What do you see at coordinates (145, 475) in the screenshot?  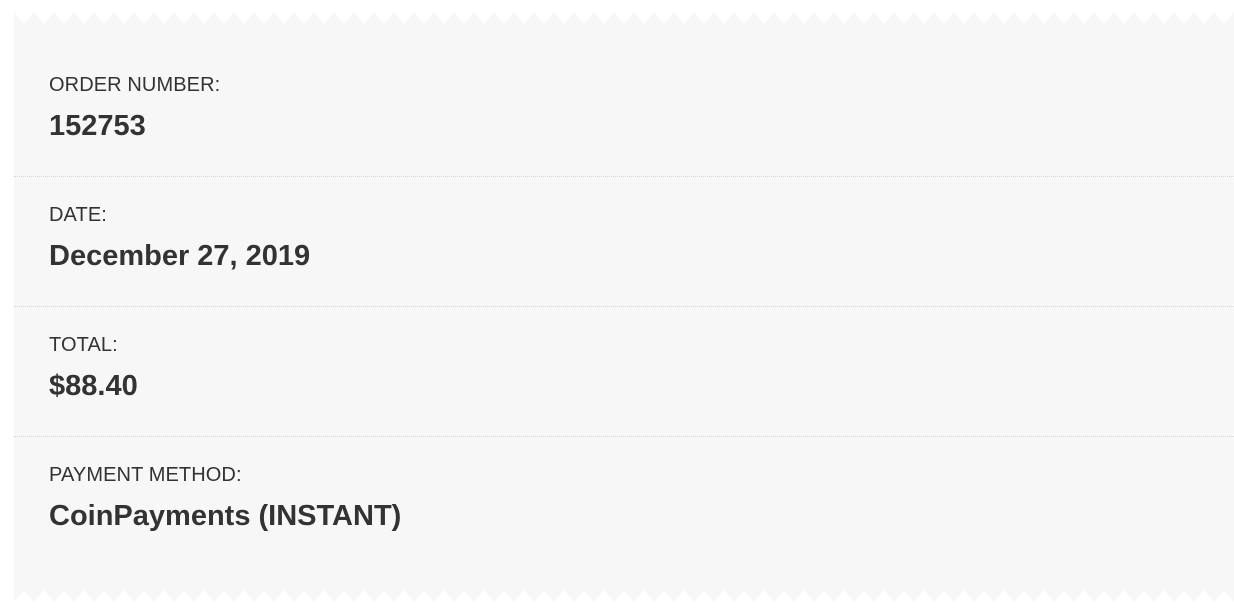 I see `payment-method-label: PAYMENT METHOD:` at bounding box center [145, 475].